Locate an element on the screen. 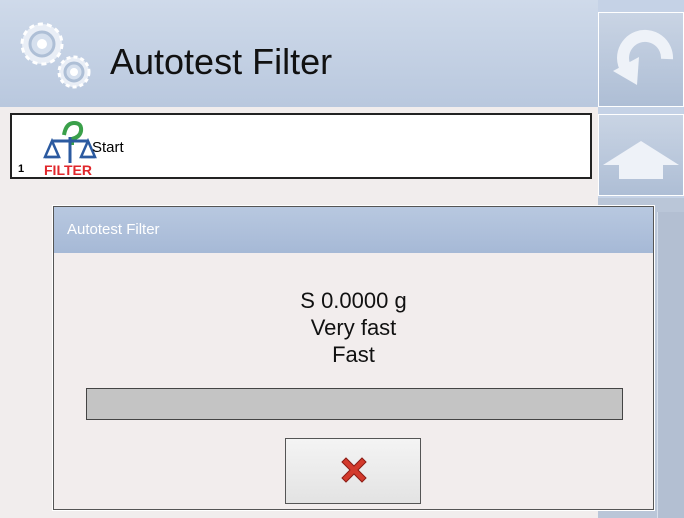 Image resolution: width=684 pixels, height=518 pixels. filter-speed: Fast is located at coordinates (353, 354).